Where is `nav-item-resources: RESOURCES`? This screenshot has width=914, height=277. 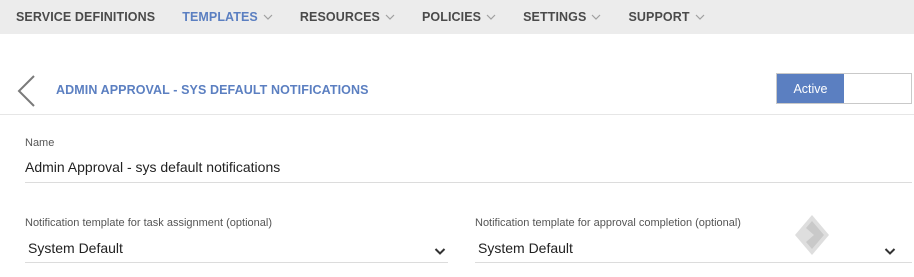 nav-item-resources: RESOURCES is located at coordinates (347, 17).